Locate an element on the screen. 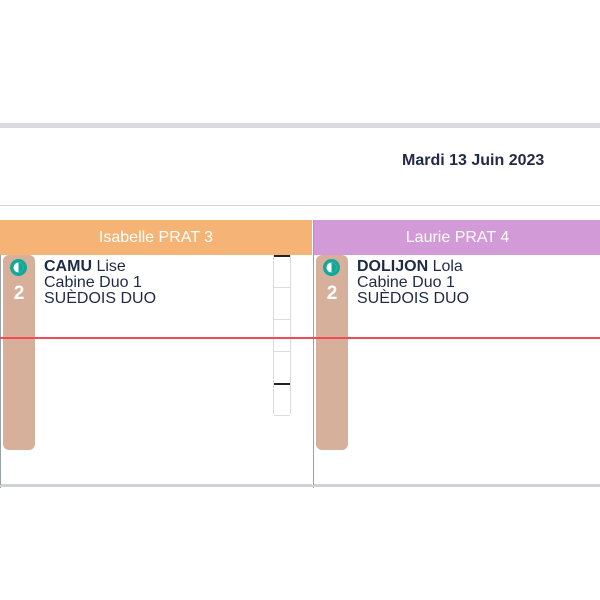  client-first-name: Lola is located at coordinates (447, 266).